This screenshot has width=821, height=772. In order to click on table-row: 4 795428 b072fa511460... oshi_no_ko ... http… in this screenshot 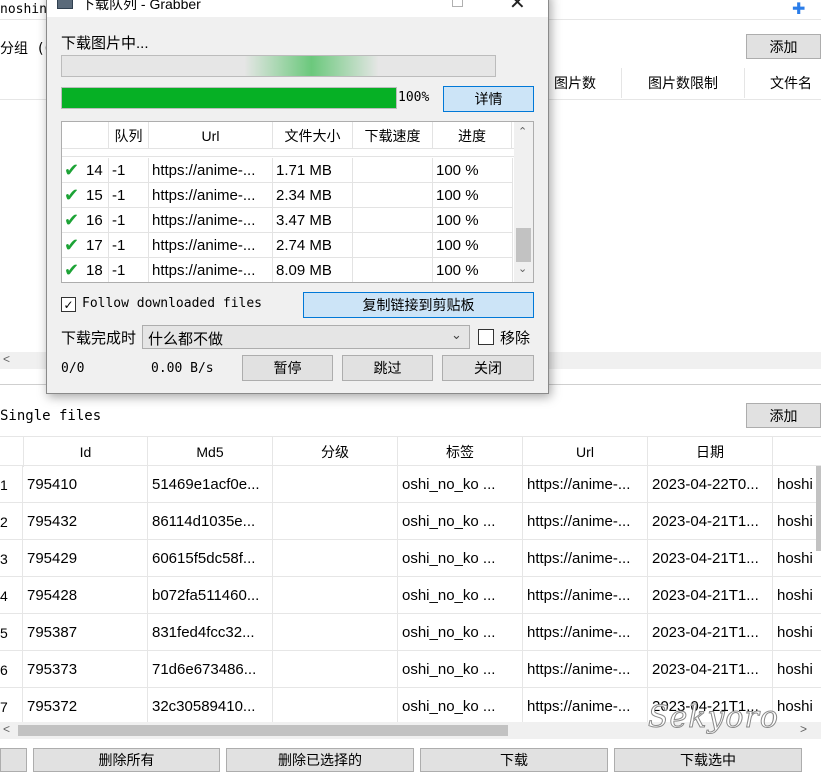, I will do `click(410, 595)`.